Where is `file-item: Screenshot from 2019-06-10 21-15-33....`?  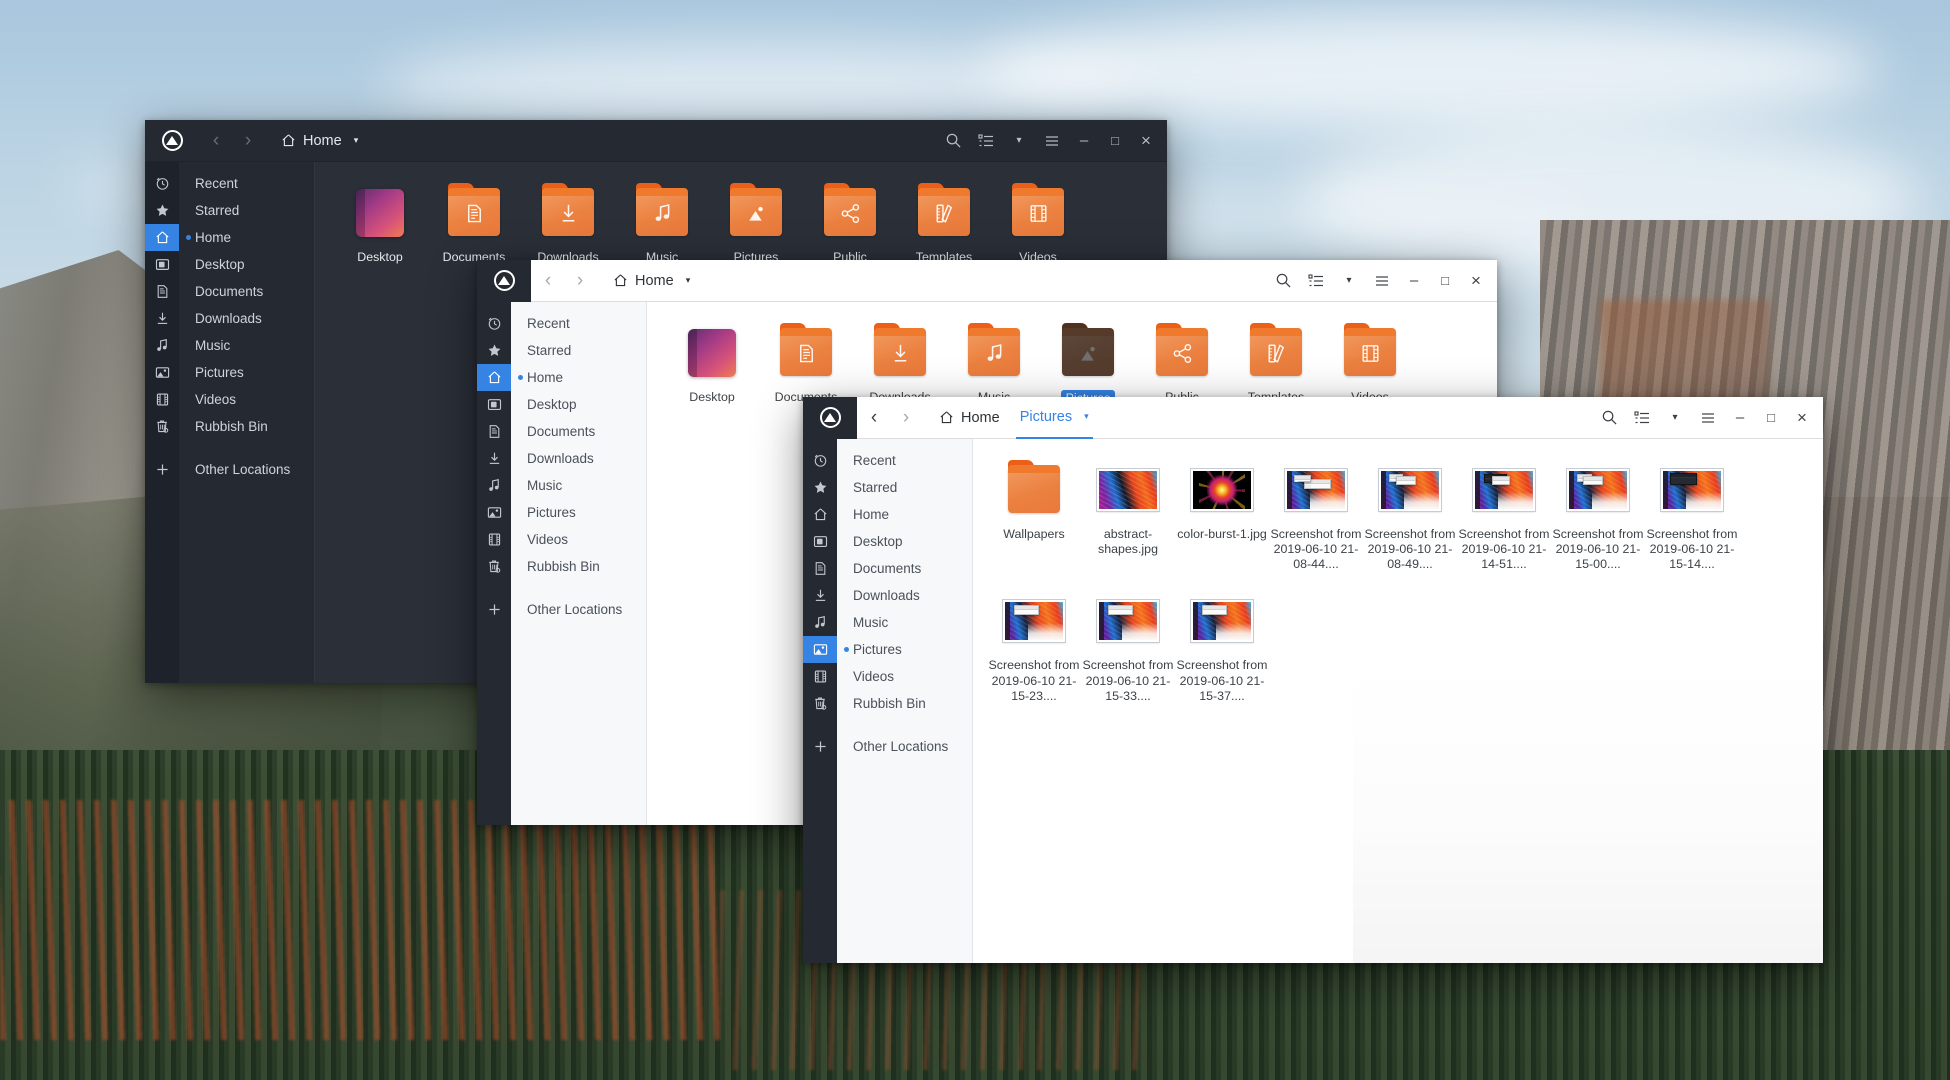
file-item: Screenshot from 2019-06-10 21-15-33.... is located at coordinates (1128, 644).